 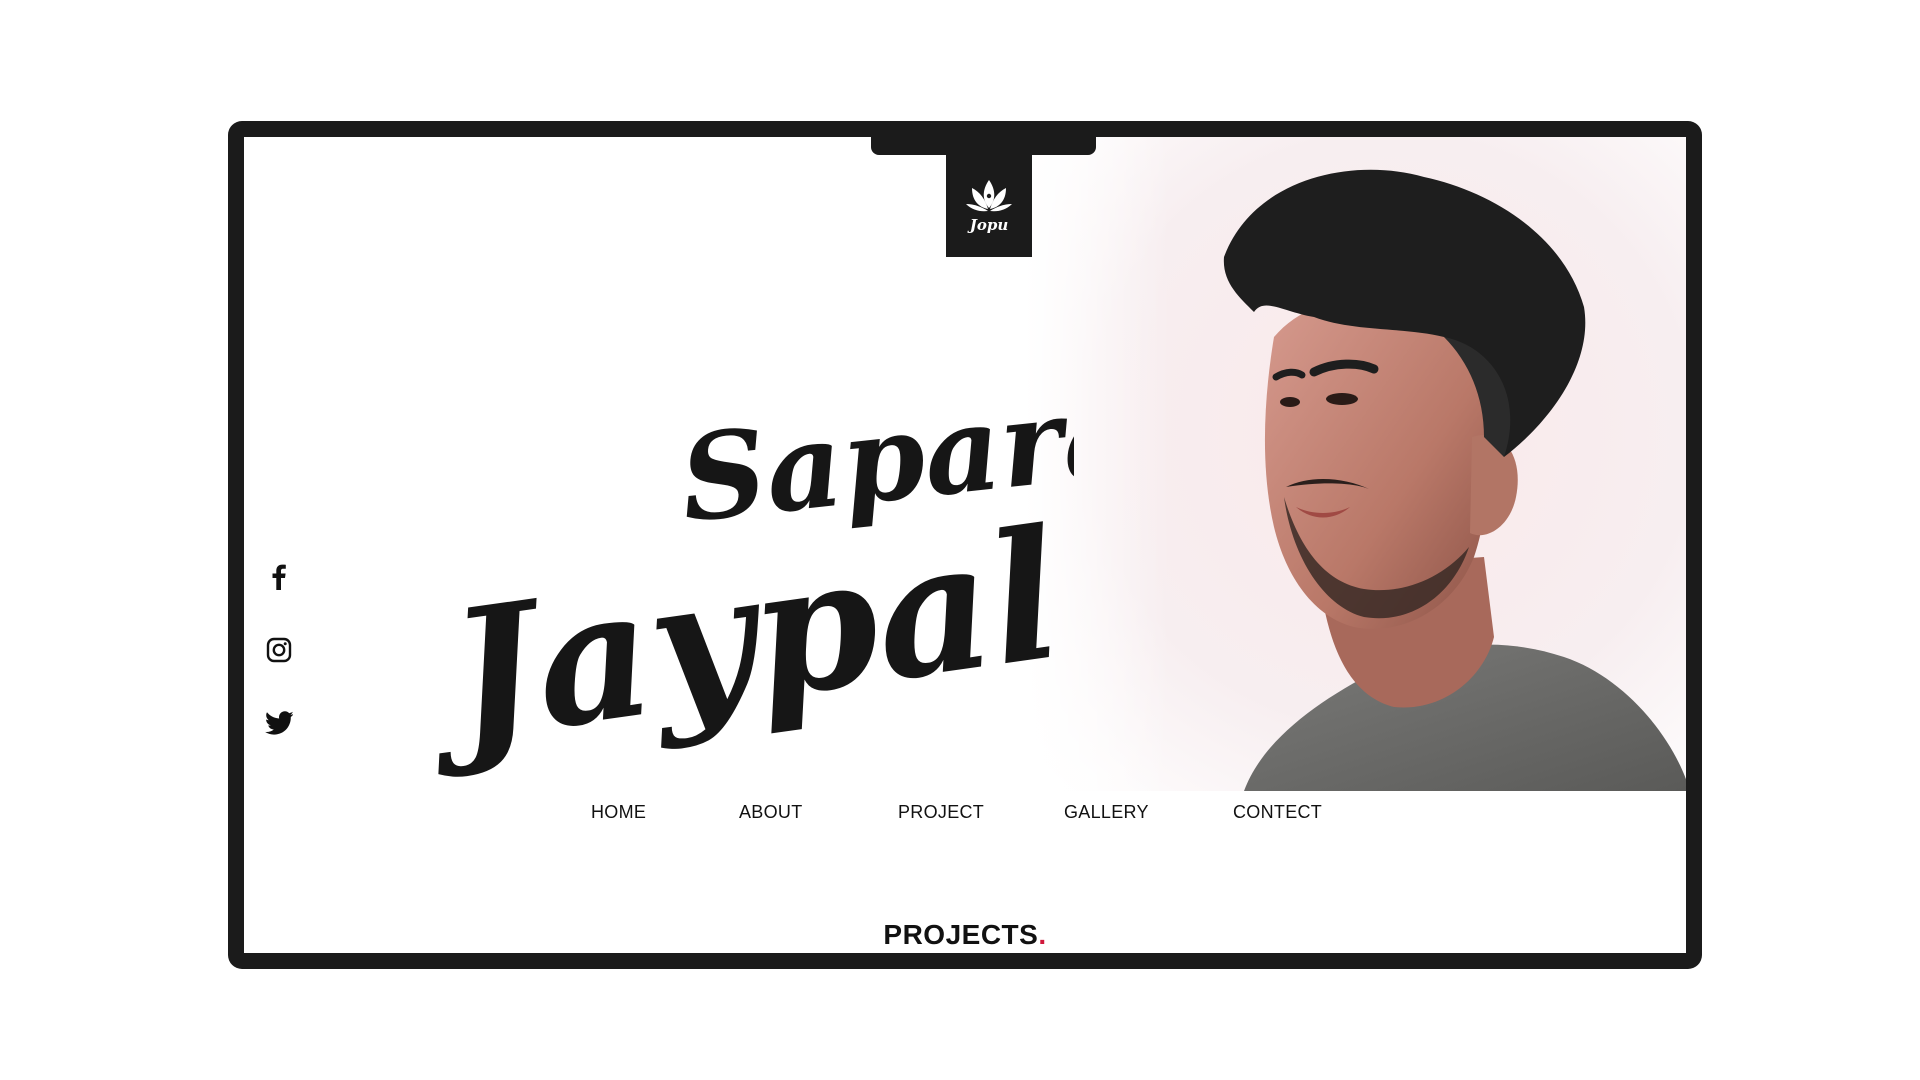 I want to click on lotus-logo-icon: Jopu, so click(x=989, y=207).